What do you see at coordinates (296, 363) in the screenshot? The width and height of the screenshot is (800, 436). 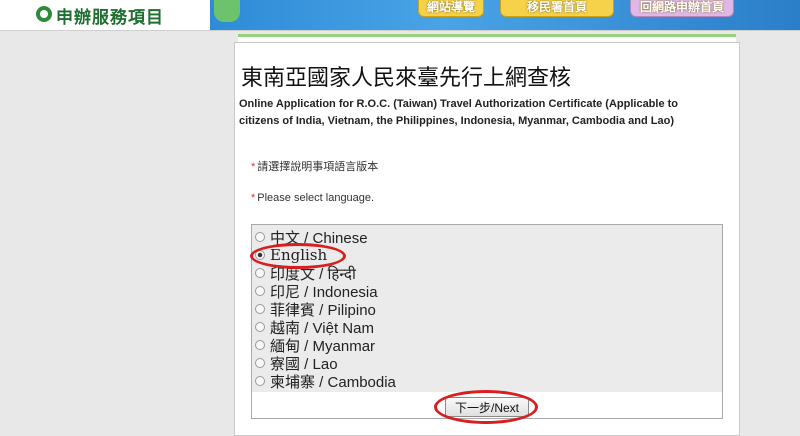 I see `language-option-lao: 寮國 / Lao` at bounding box center [296, 363].